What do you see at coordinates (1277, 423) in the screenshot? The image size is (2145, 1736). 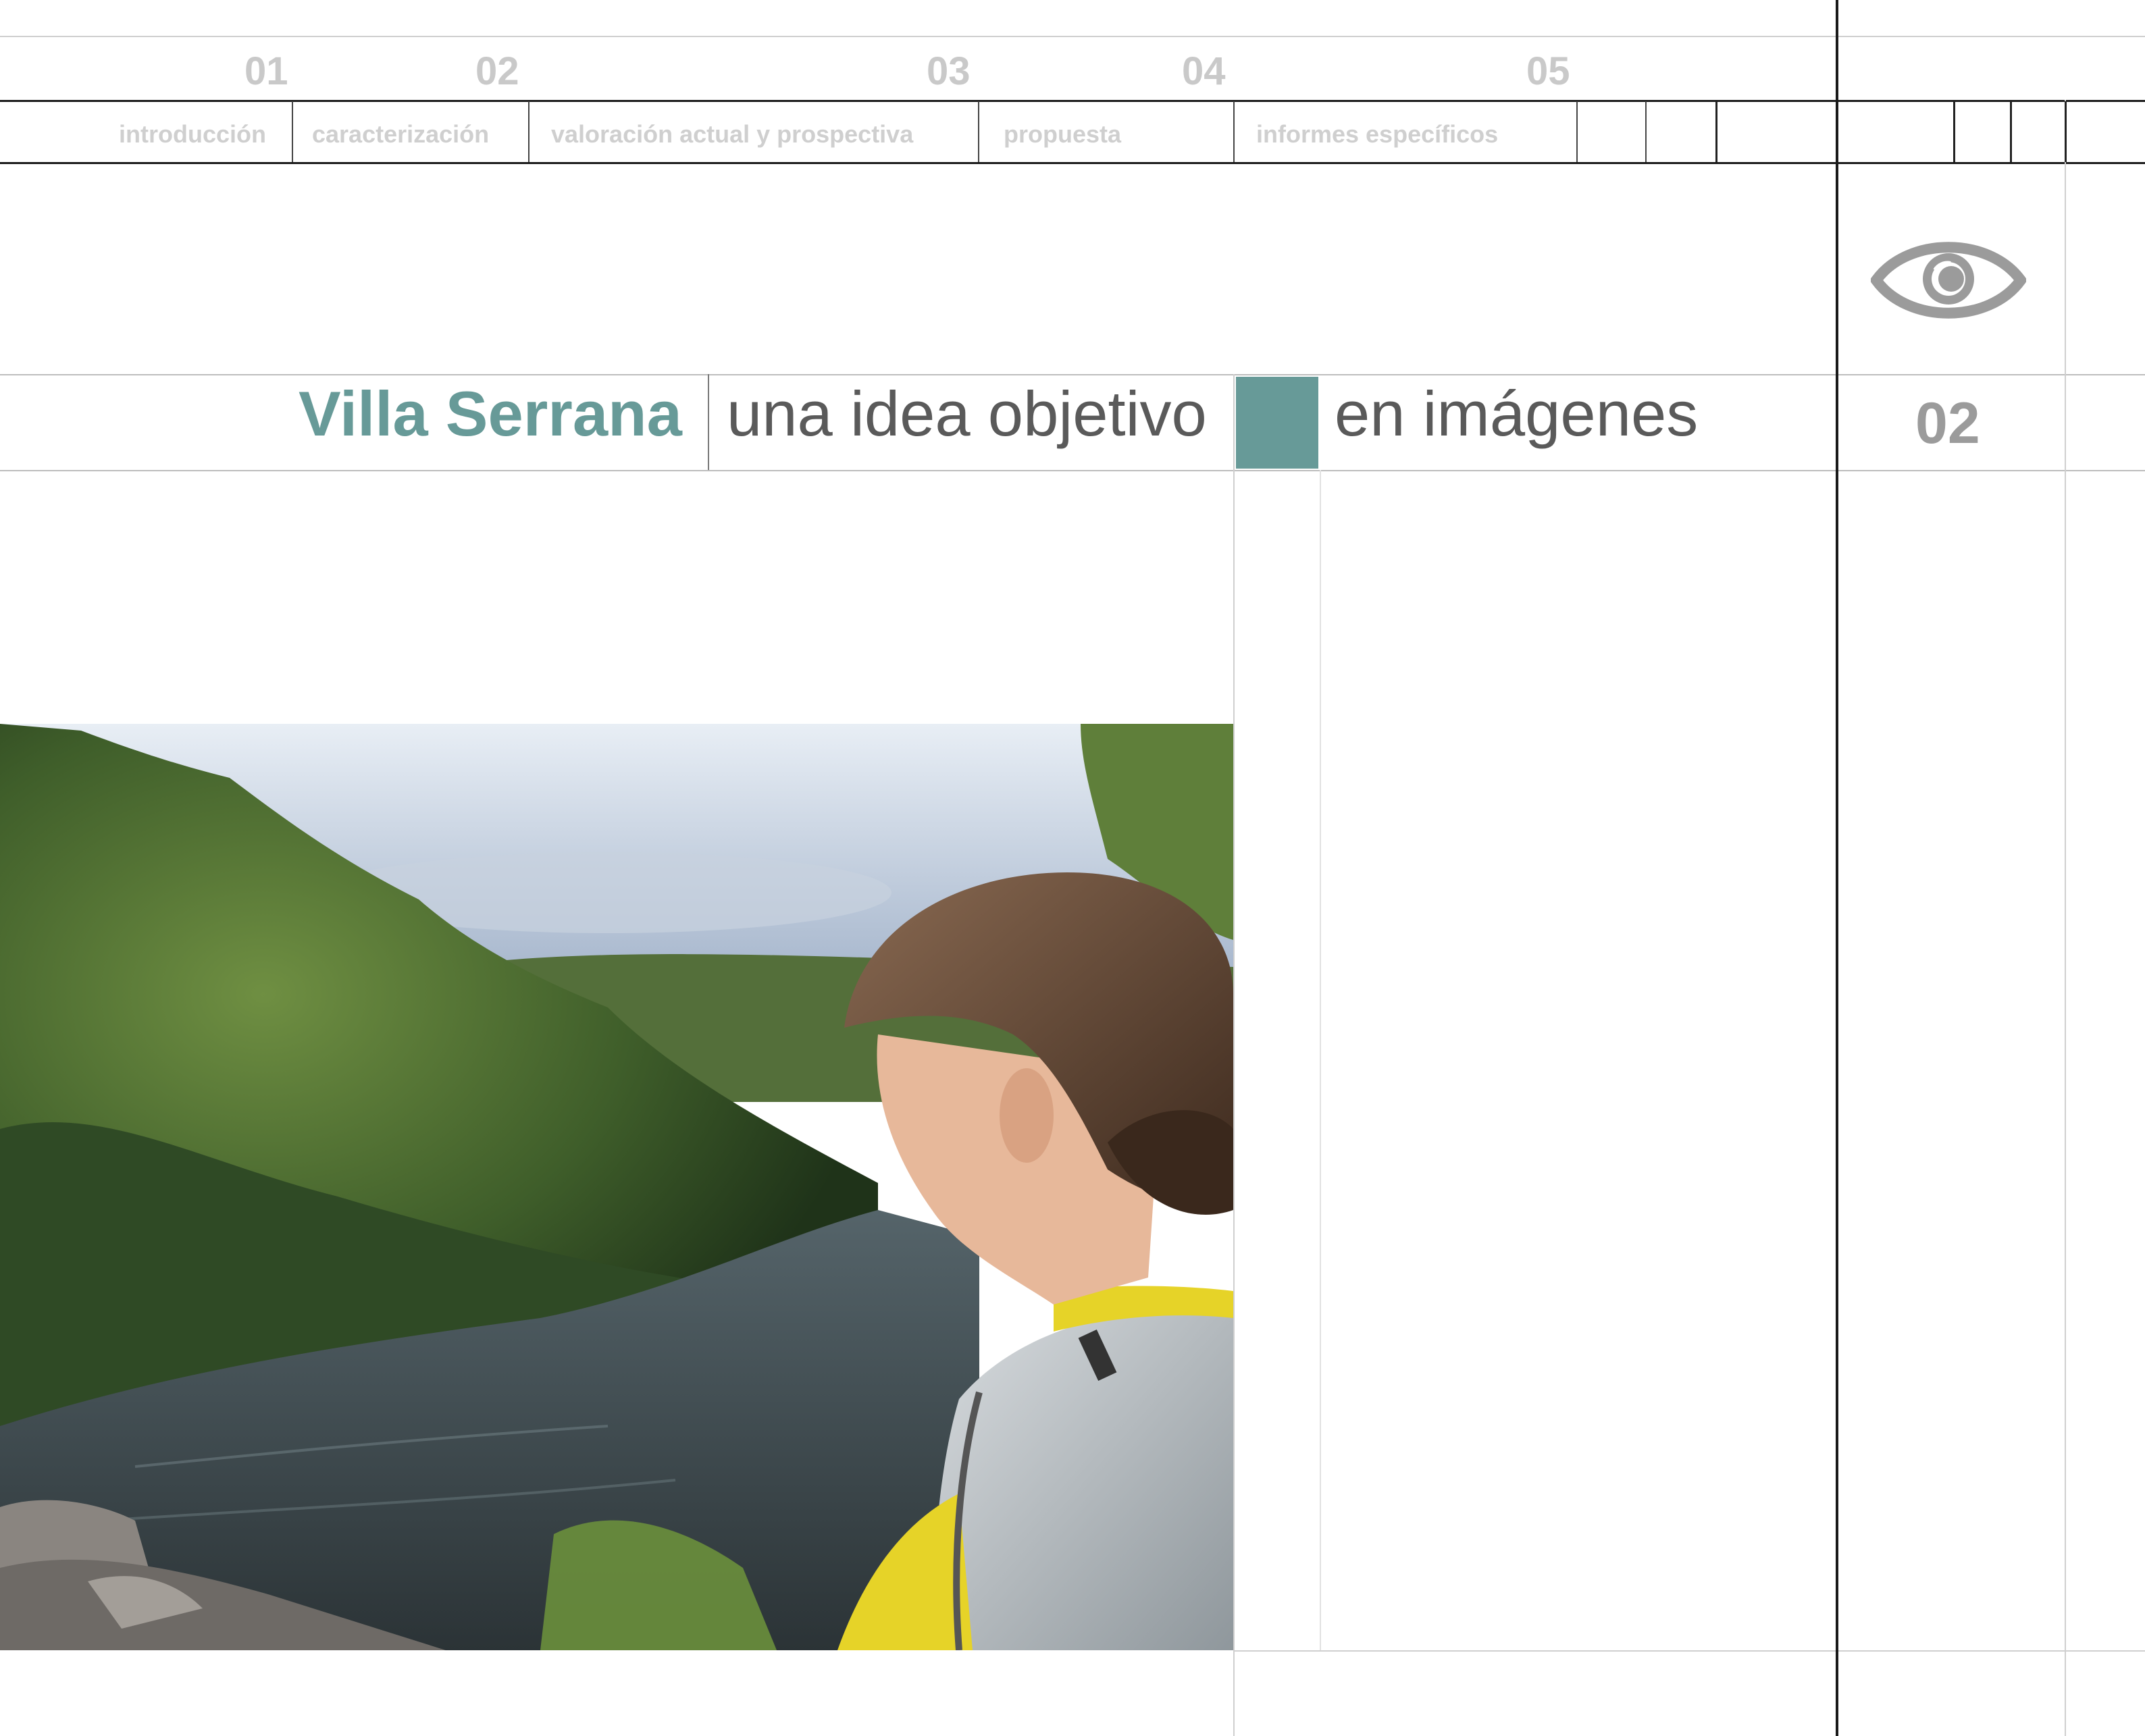 I see `accent-square` at bounding box center [1277, 423].